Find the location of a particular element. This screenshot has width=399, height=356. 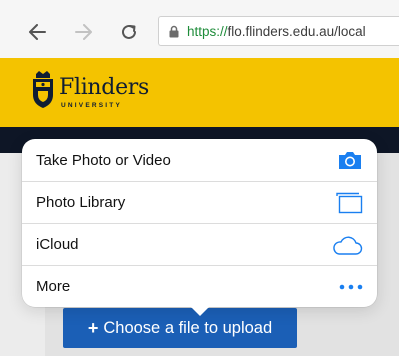

back-button is located at coordinates (37, 32).